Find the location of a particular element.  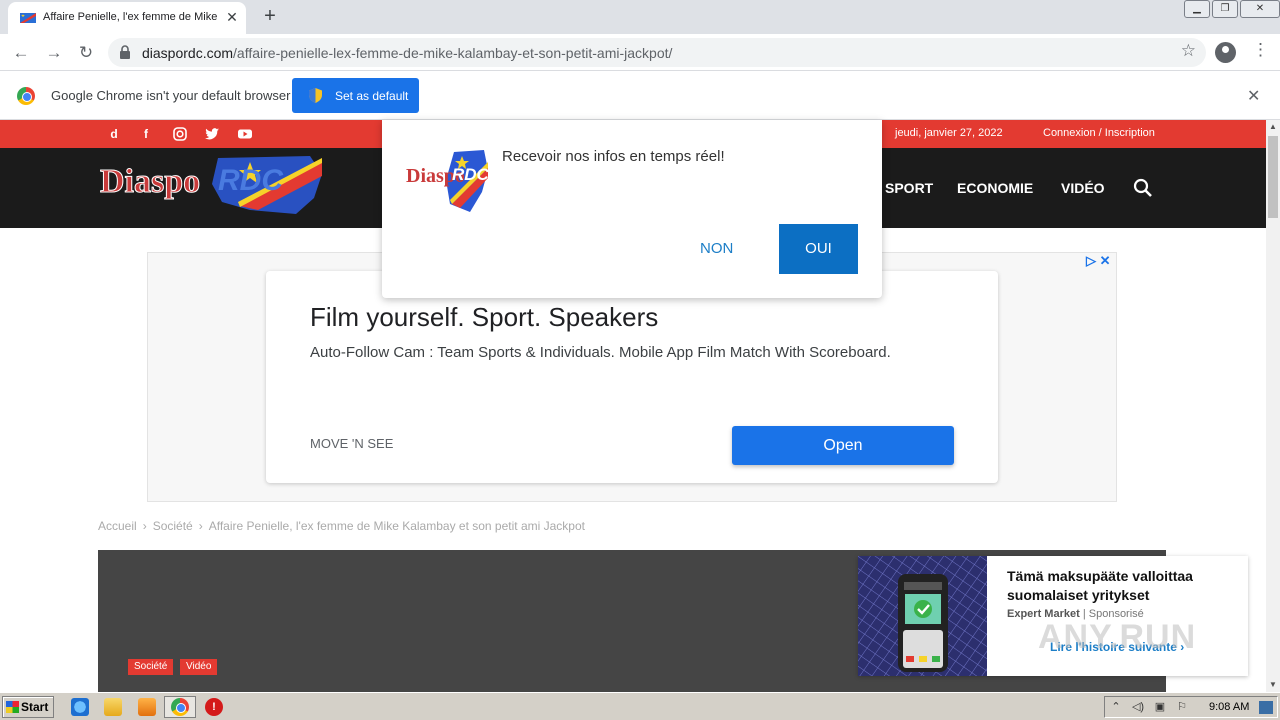

file-explorer-icon is located at coordinates (113, 707).